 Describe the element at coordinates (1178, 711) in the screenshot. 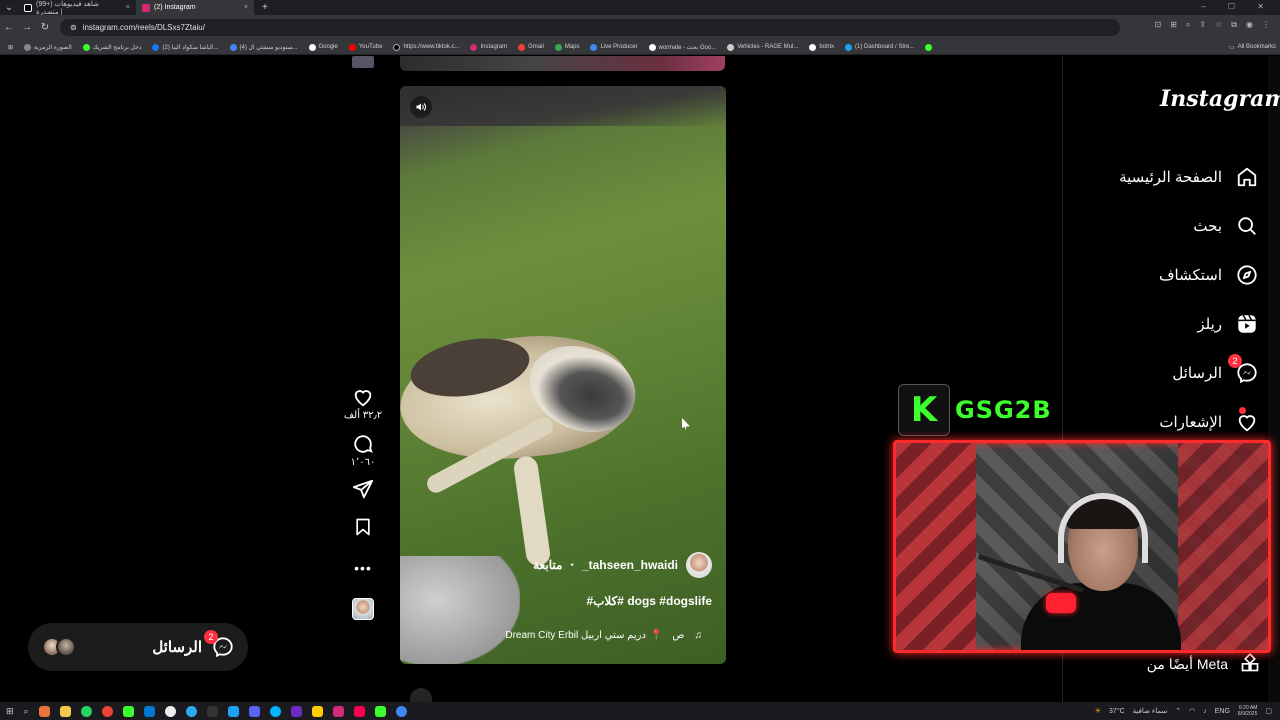

I see `tray-icon: ⌃` at that location.